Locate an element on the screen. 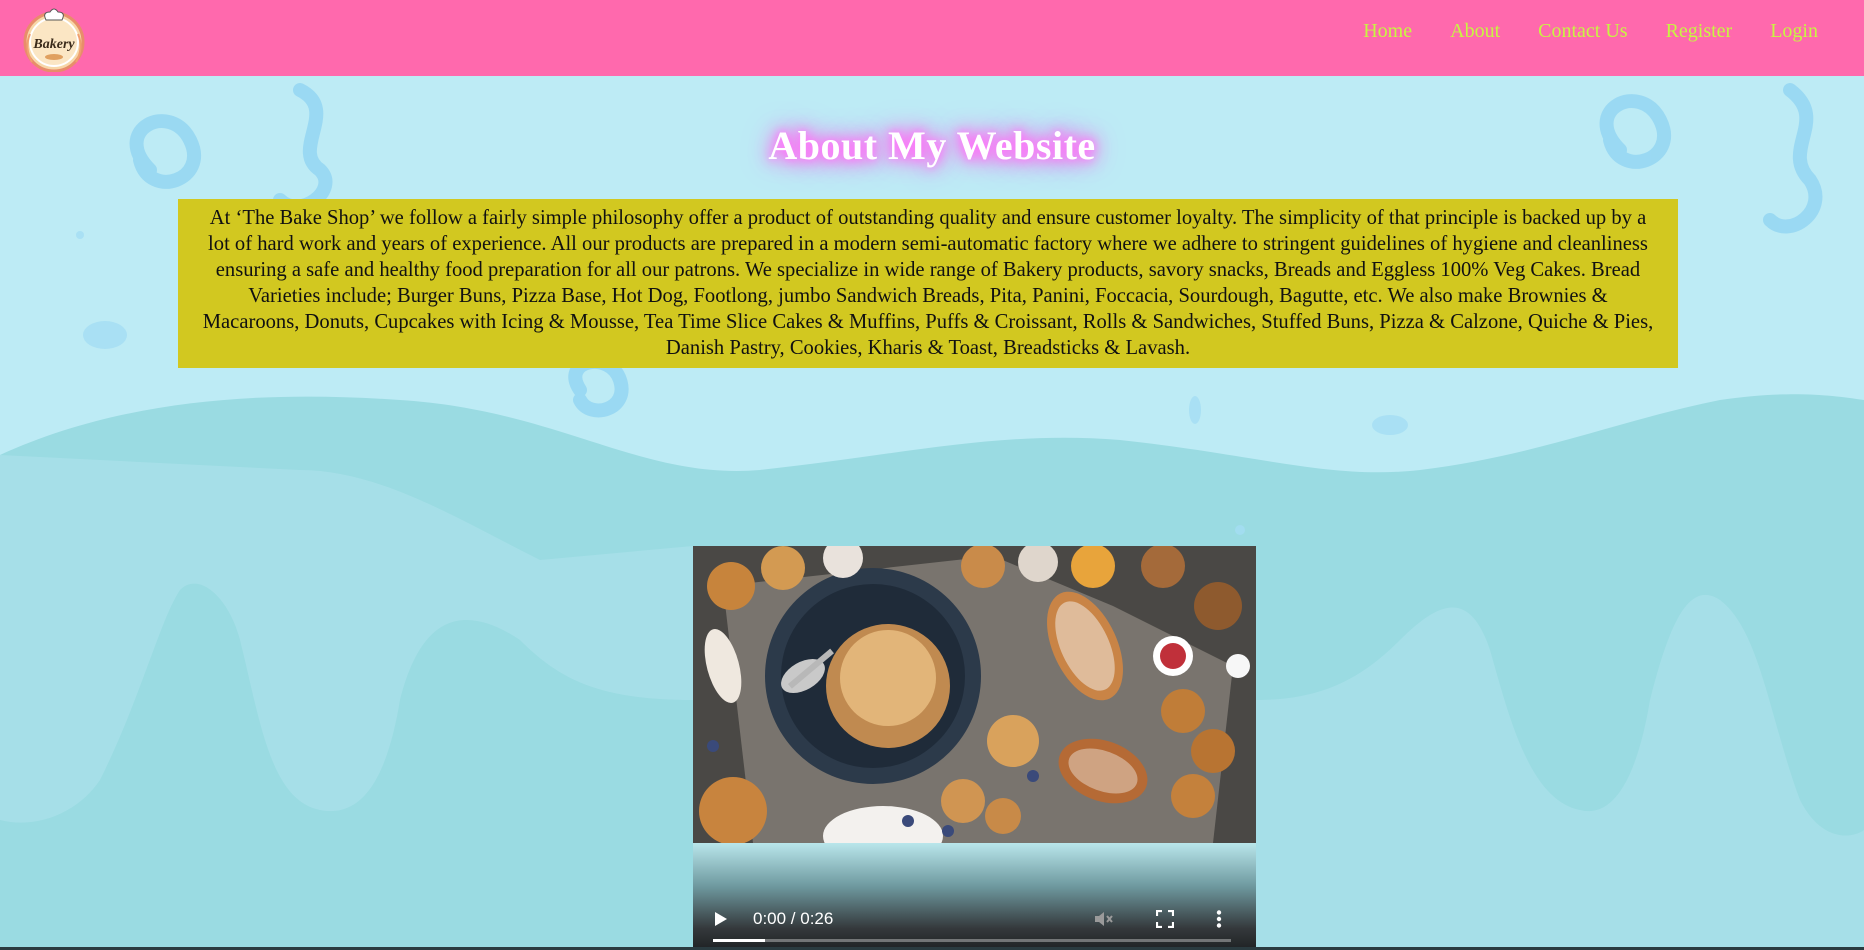 This screenshot has height=950, width=1864. play-icon is located at coordinates (721, 919).